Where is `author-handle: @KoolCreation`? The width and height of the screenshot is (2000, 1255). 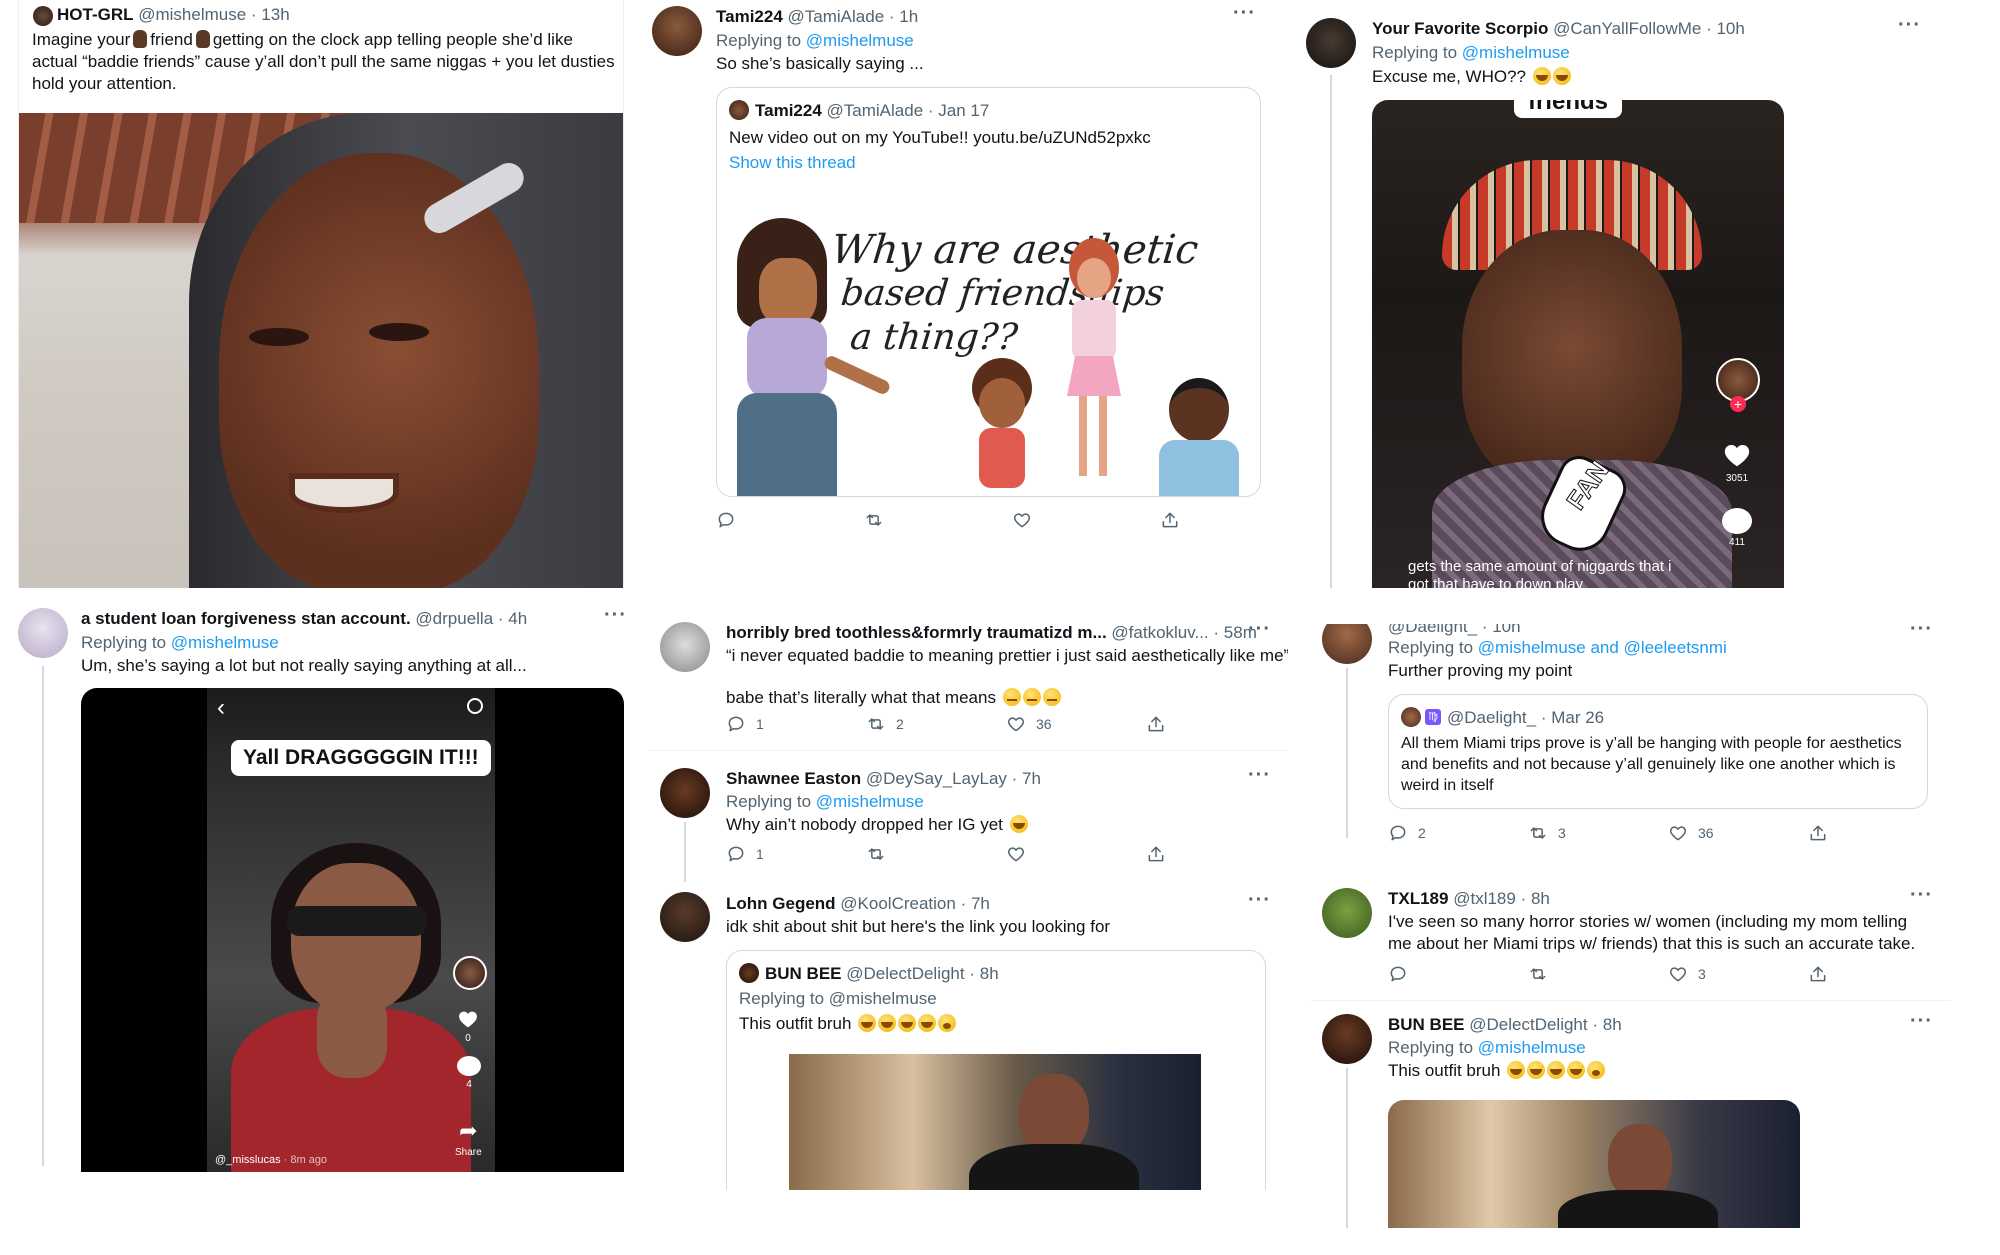
author-handle: @KoolCreation is located at coordinates (898, 903).